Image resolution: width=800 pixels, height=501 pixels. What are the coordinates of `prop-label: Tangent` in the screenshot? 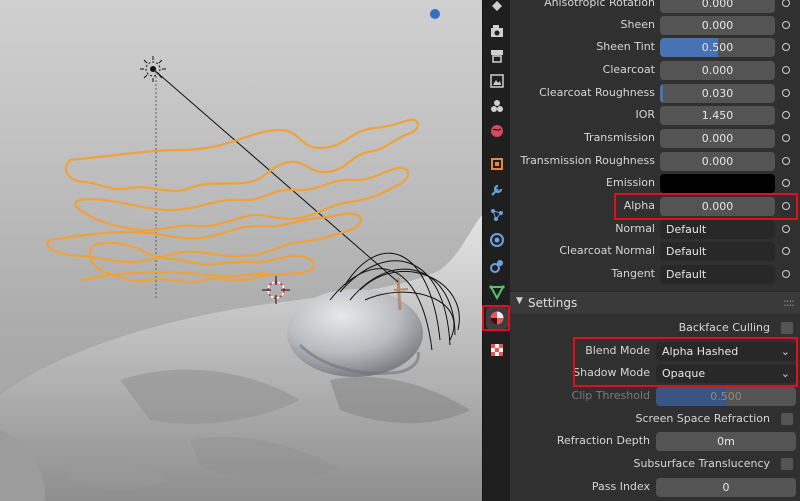 It's located at (633, 273).